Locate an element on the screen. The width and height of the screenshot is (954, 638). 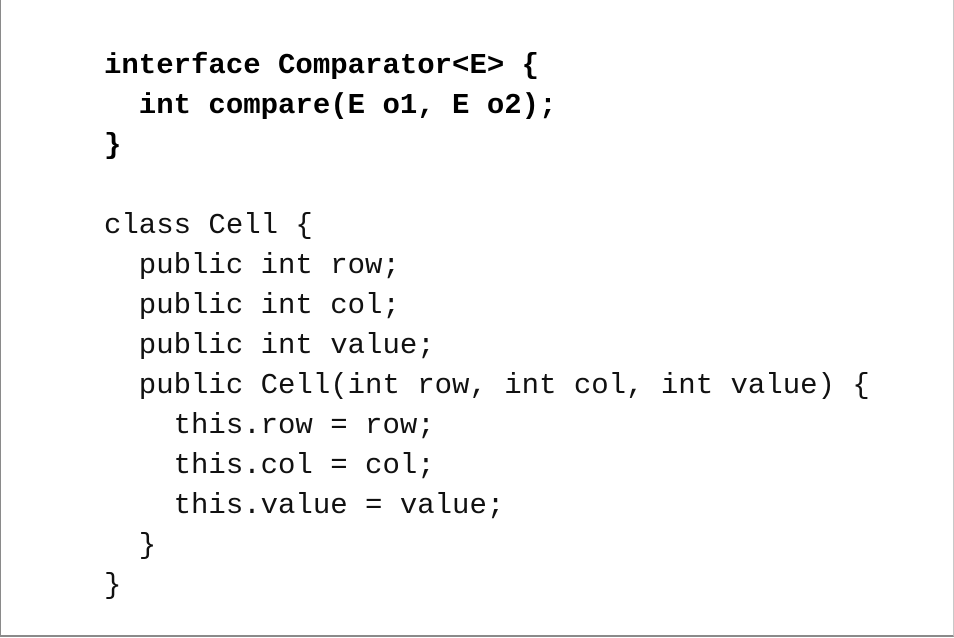
code-line-assign-row: this.row = row; is located at coordinates (269, 425).